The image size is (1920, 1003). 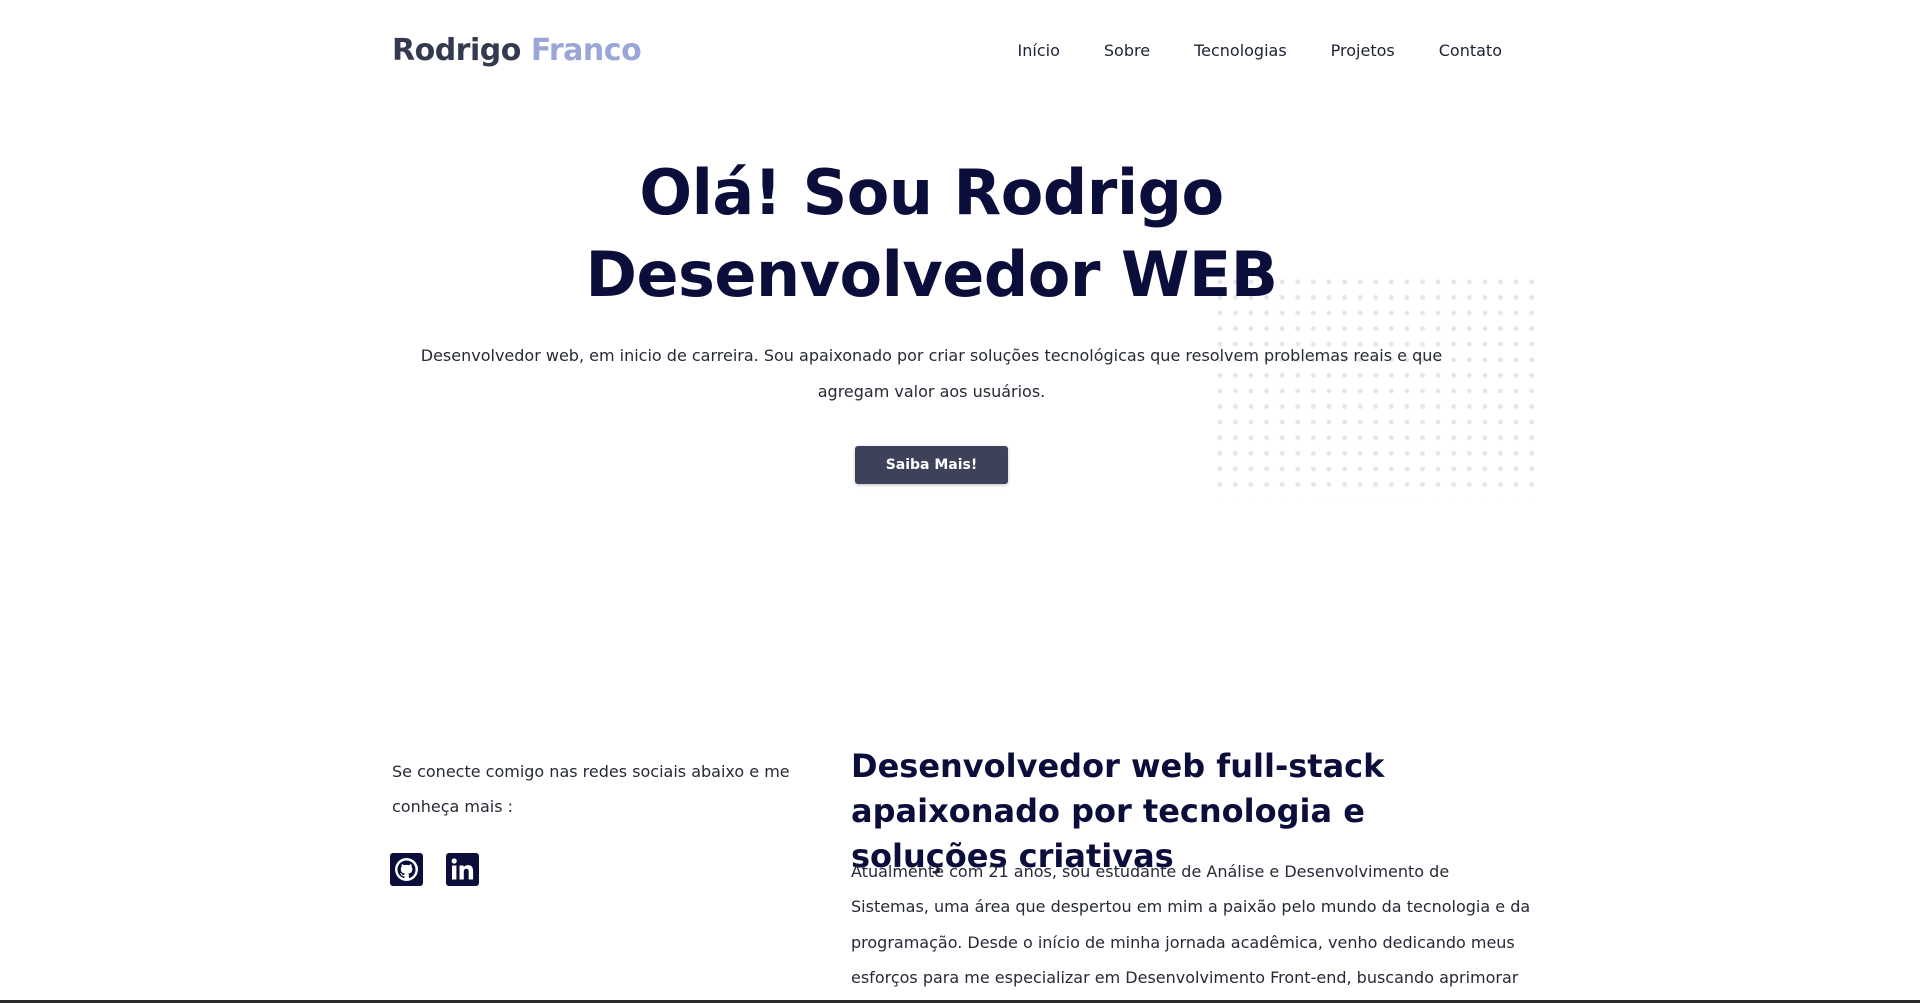 What do you see at coordinates (931, 233) in the screenshot?
I see `hero-title: Olá! Sou Rodrigo Desenvolvedor WEB` at bounding box center [931, 233].